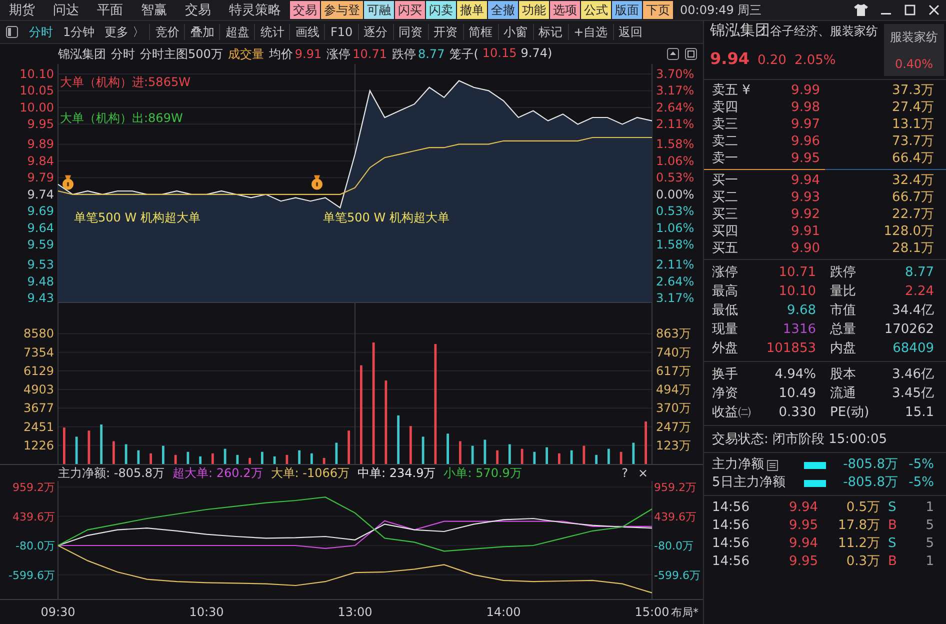 This screenshot has width=946, height=624. What do you see at coordinates (843, 330) in the screenshot?
I see `stat-label: 总量` at bounding box center [843, 330].